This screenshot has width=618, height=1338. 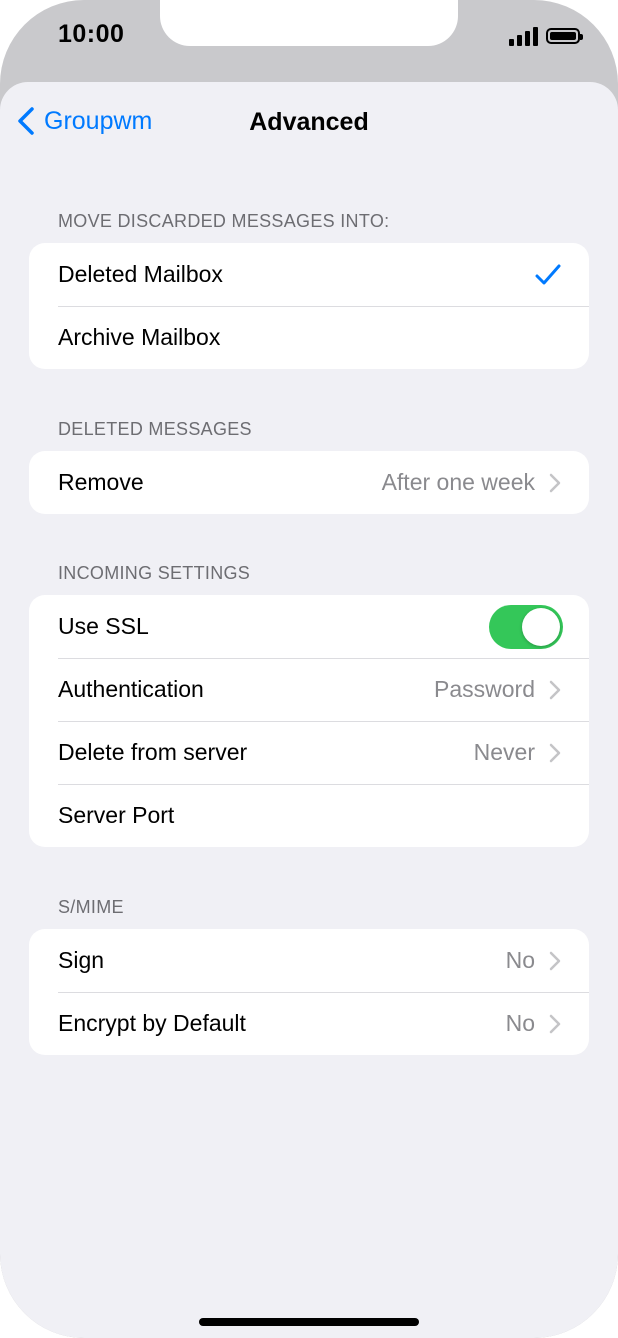 I want to click on use-ssl-toggle, so click(x=526, y=626).